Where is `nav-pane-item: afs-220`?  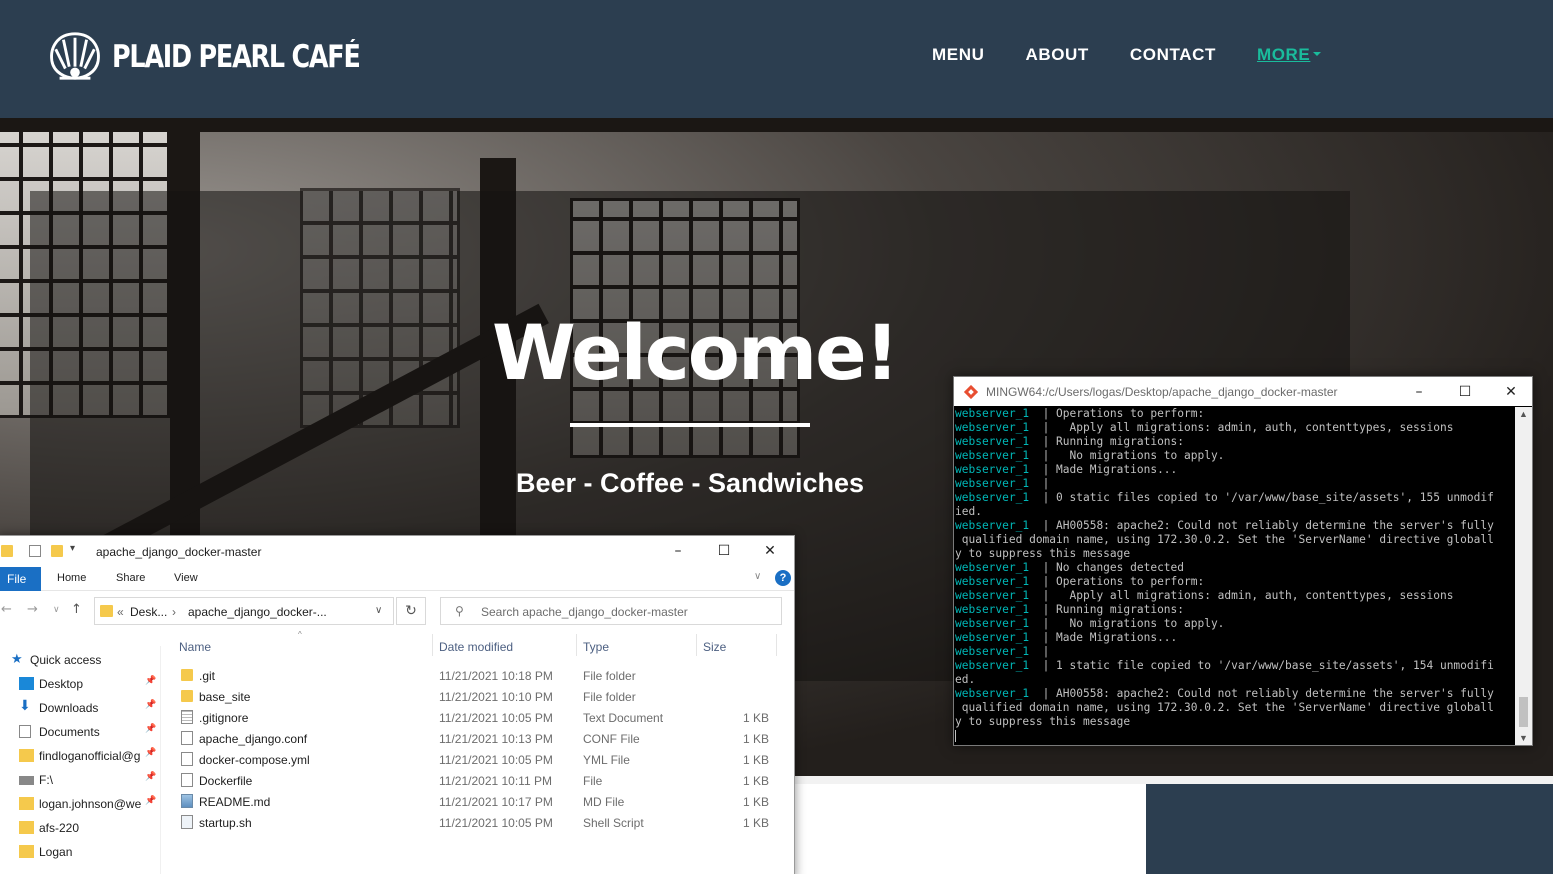 nav-pane-item: afs-220 is located at coordinates (80, 828).